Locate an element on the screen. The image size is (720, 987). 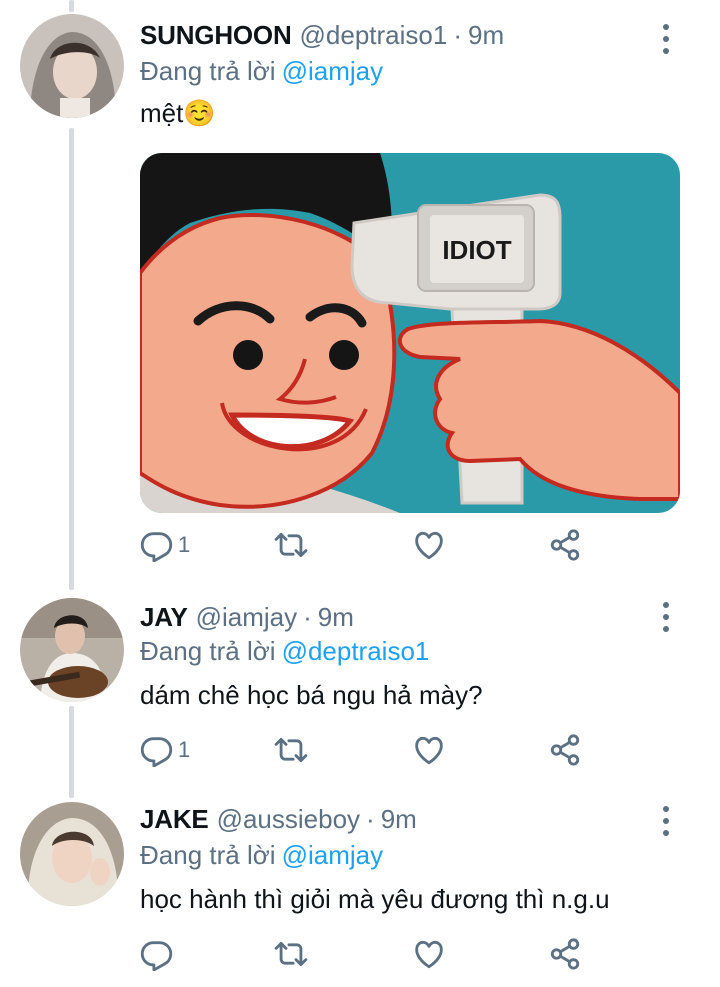
display-name: JAKE is located at coordinates (174, 819).